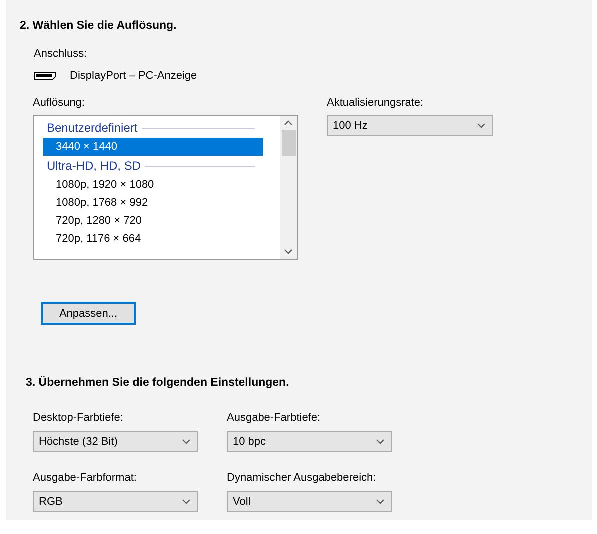  What do you see at coordinates (115, 501) in the screenshot?
I see `dropdown: RGB` at bounding box center [115, 501].